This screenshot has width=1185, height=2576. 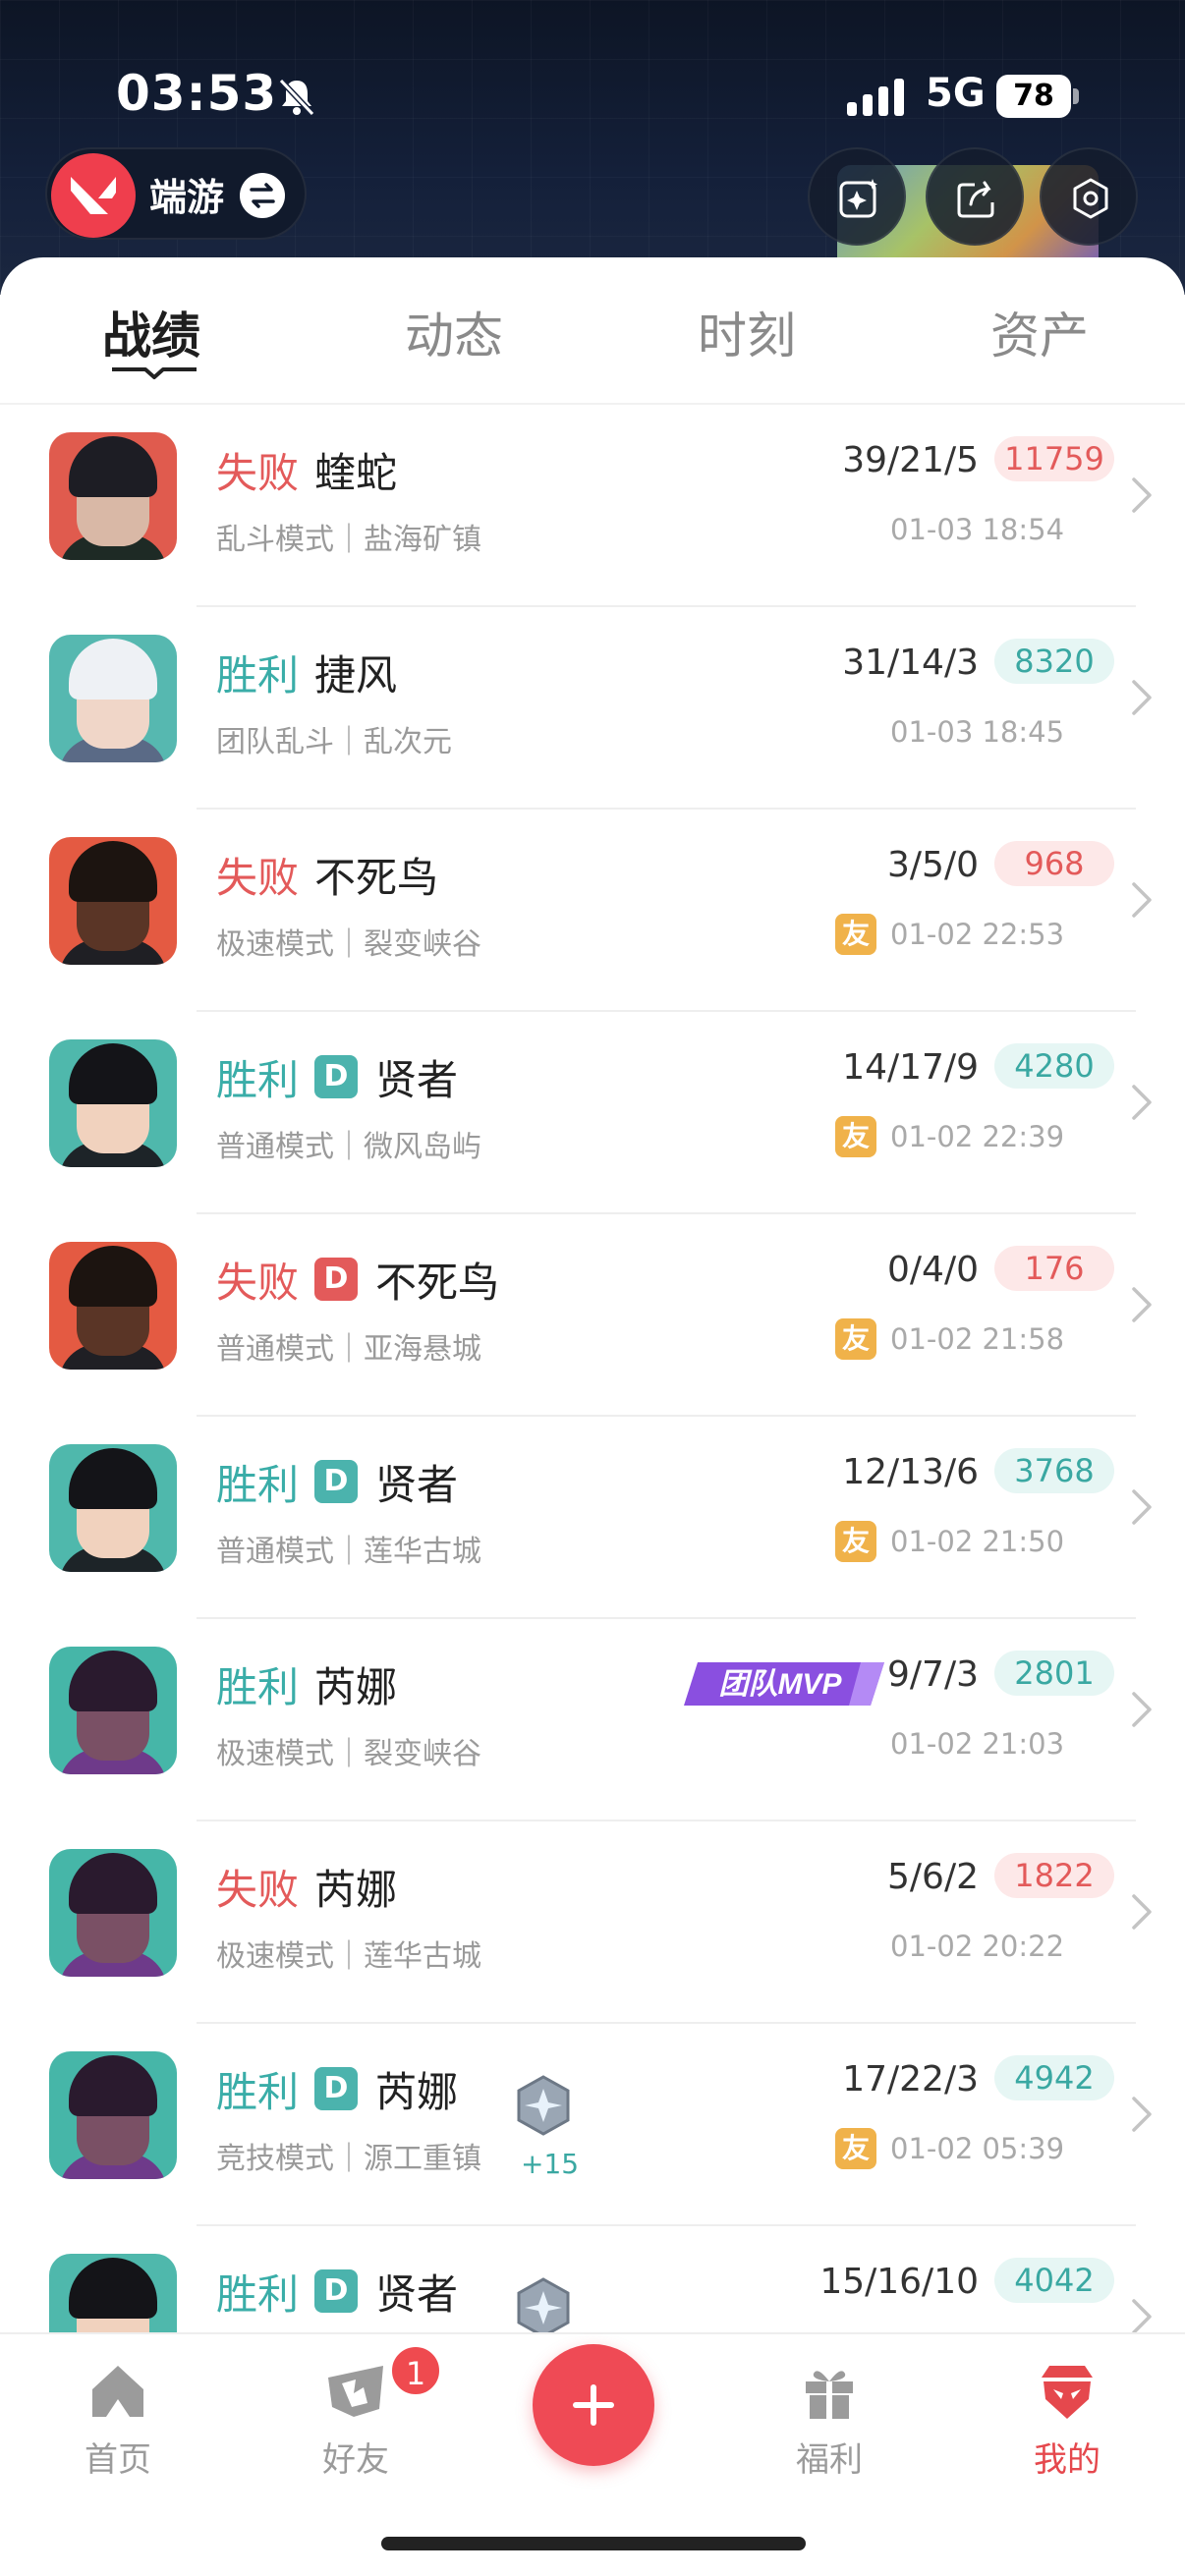 I want to click on nav-welfare: 福利, so click(x=830, y=2428).